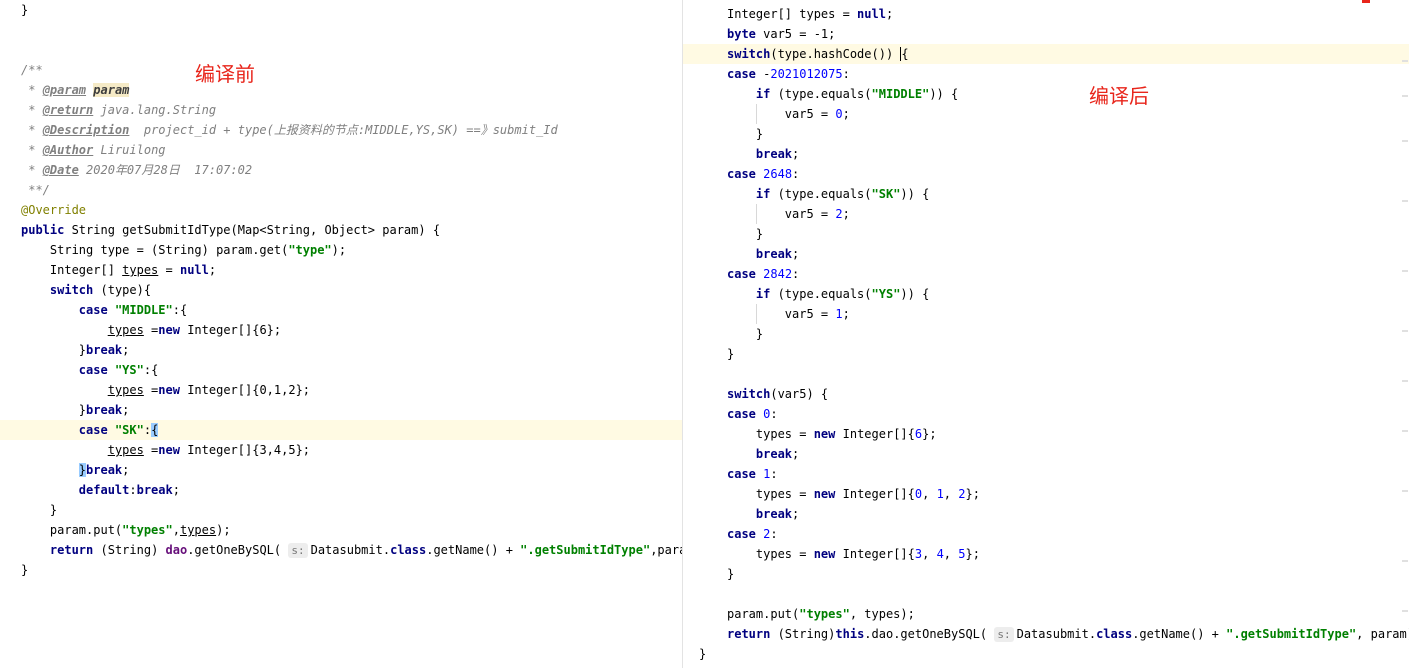  I want to click on code-line: if (type.equals("SK")) {, so click(842, 194).